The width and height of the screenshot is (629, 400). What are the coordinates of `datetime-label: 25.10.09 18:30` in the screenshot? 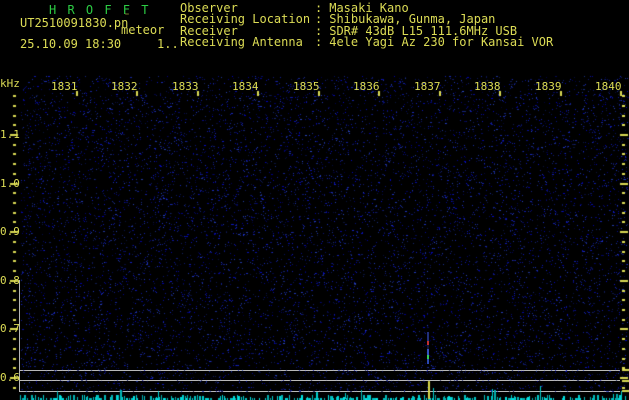 It's located at (71, 44).